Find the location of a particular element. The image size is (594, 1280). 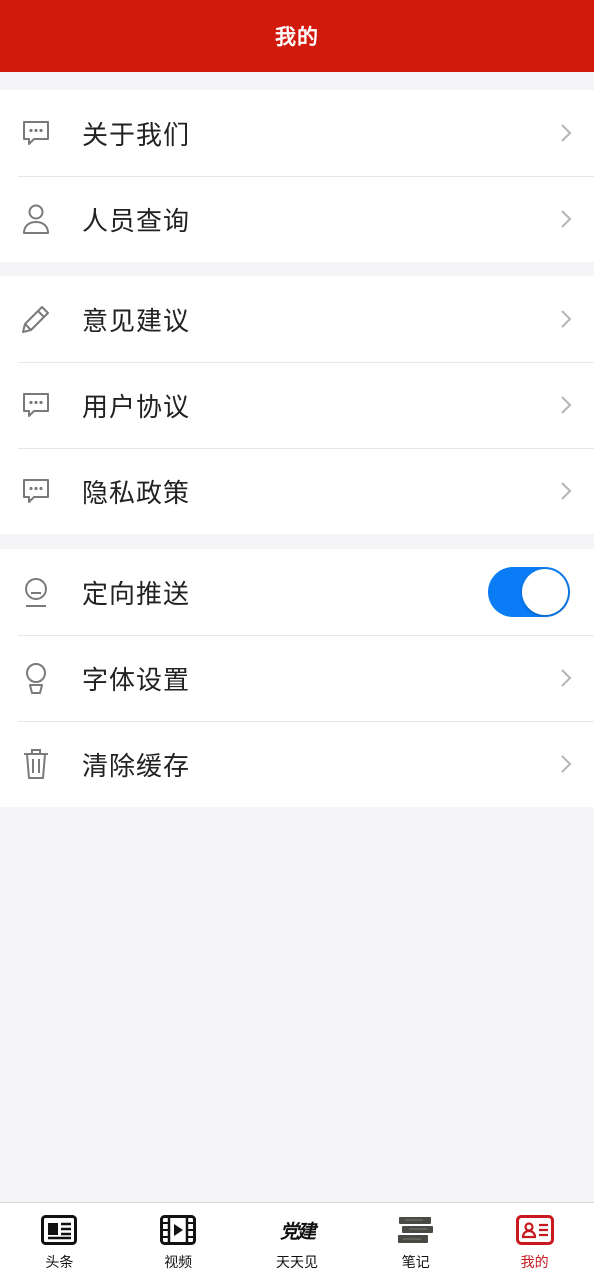

tab-video: 视频 is located at coordinates (178, 1241).